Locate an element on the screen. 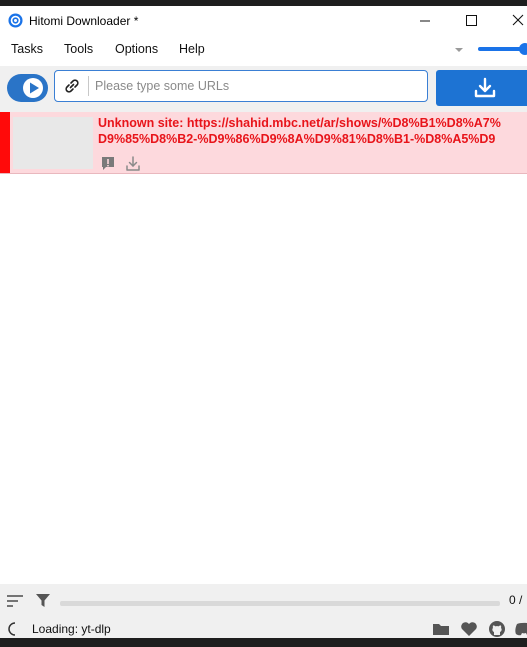 The height and width of the screenshot is (647, 527). minimize-icon is located at coordinates (425, 21).